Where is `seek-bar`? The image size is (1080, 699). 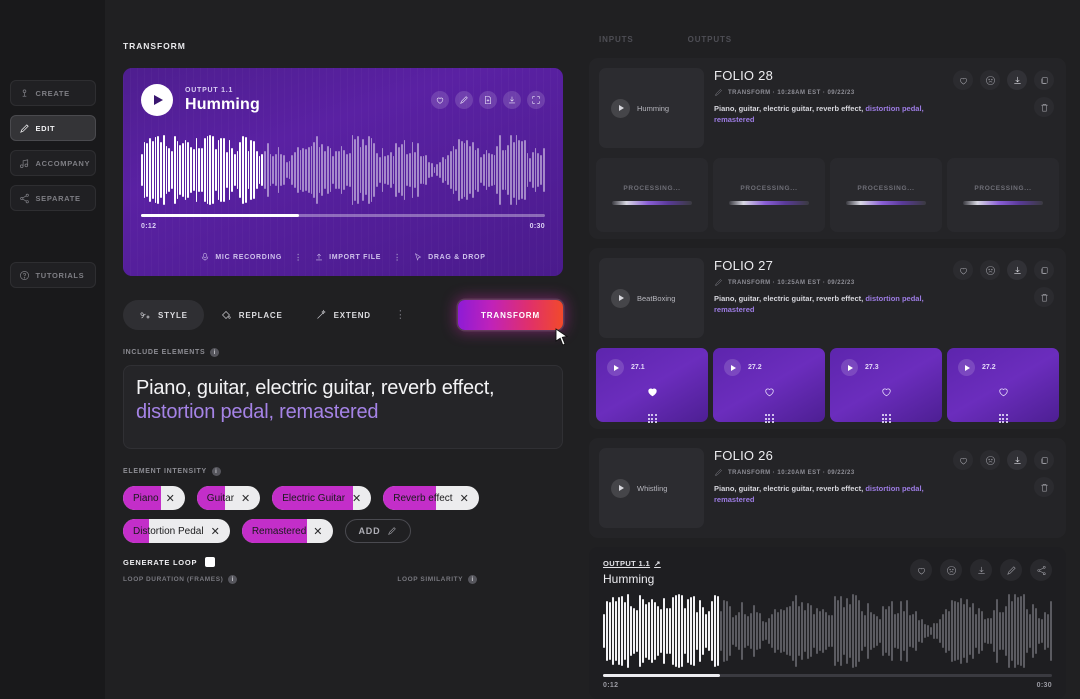
seek-bar is located at coordinates (343, 215).